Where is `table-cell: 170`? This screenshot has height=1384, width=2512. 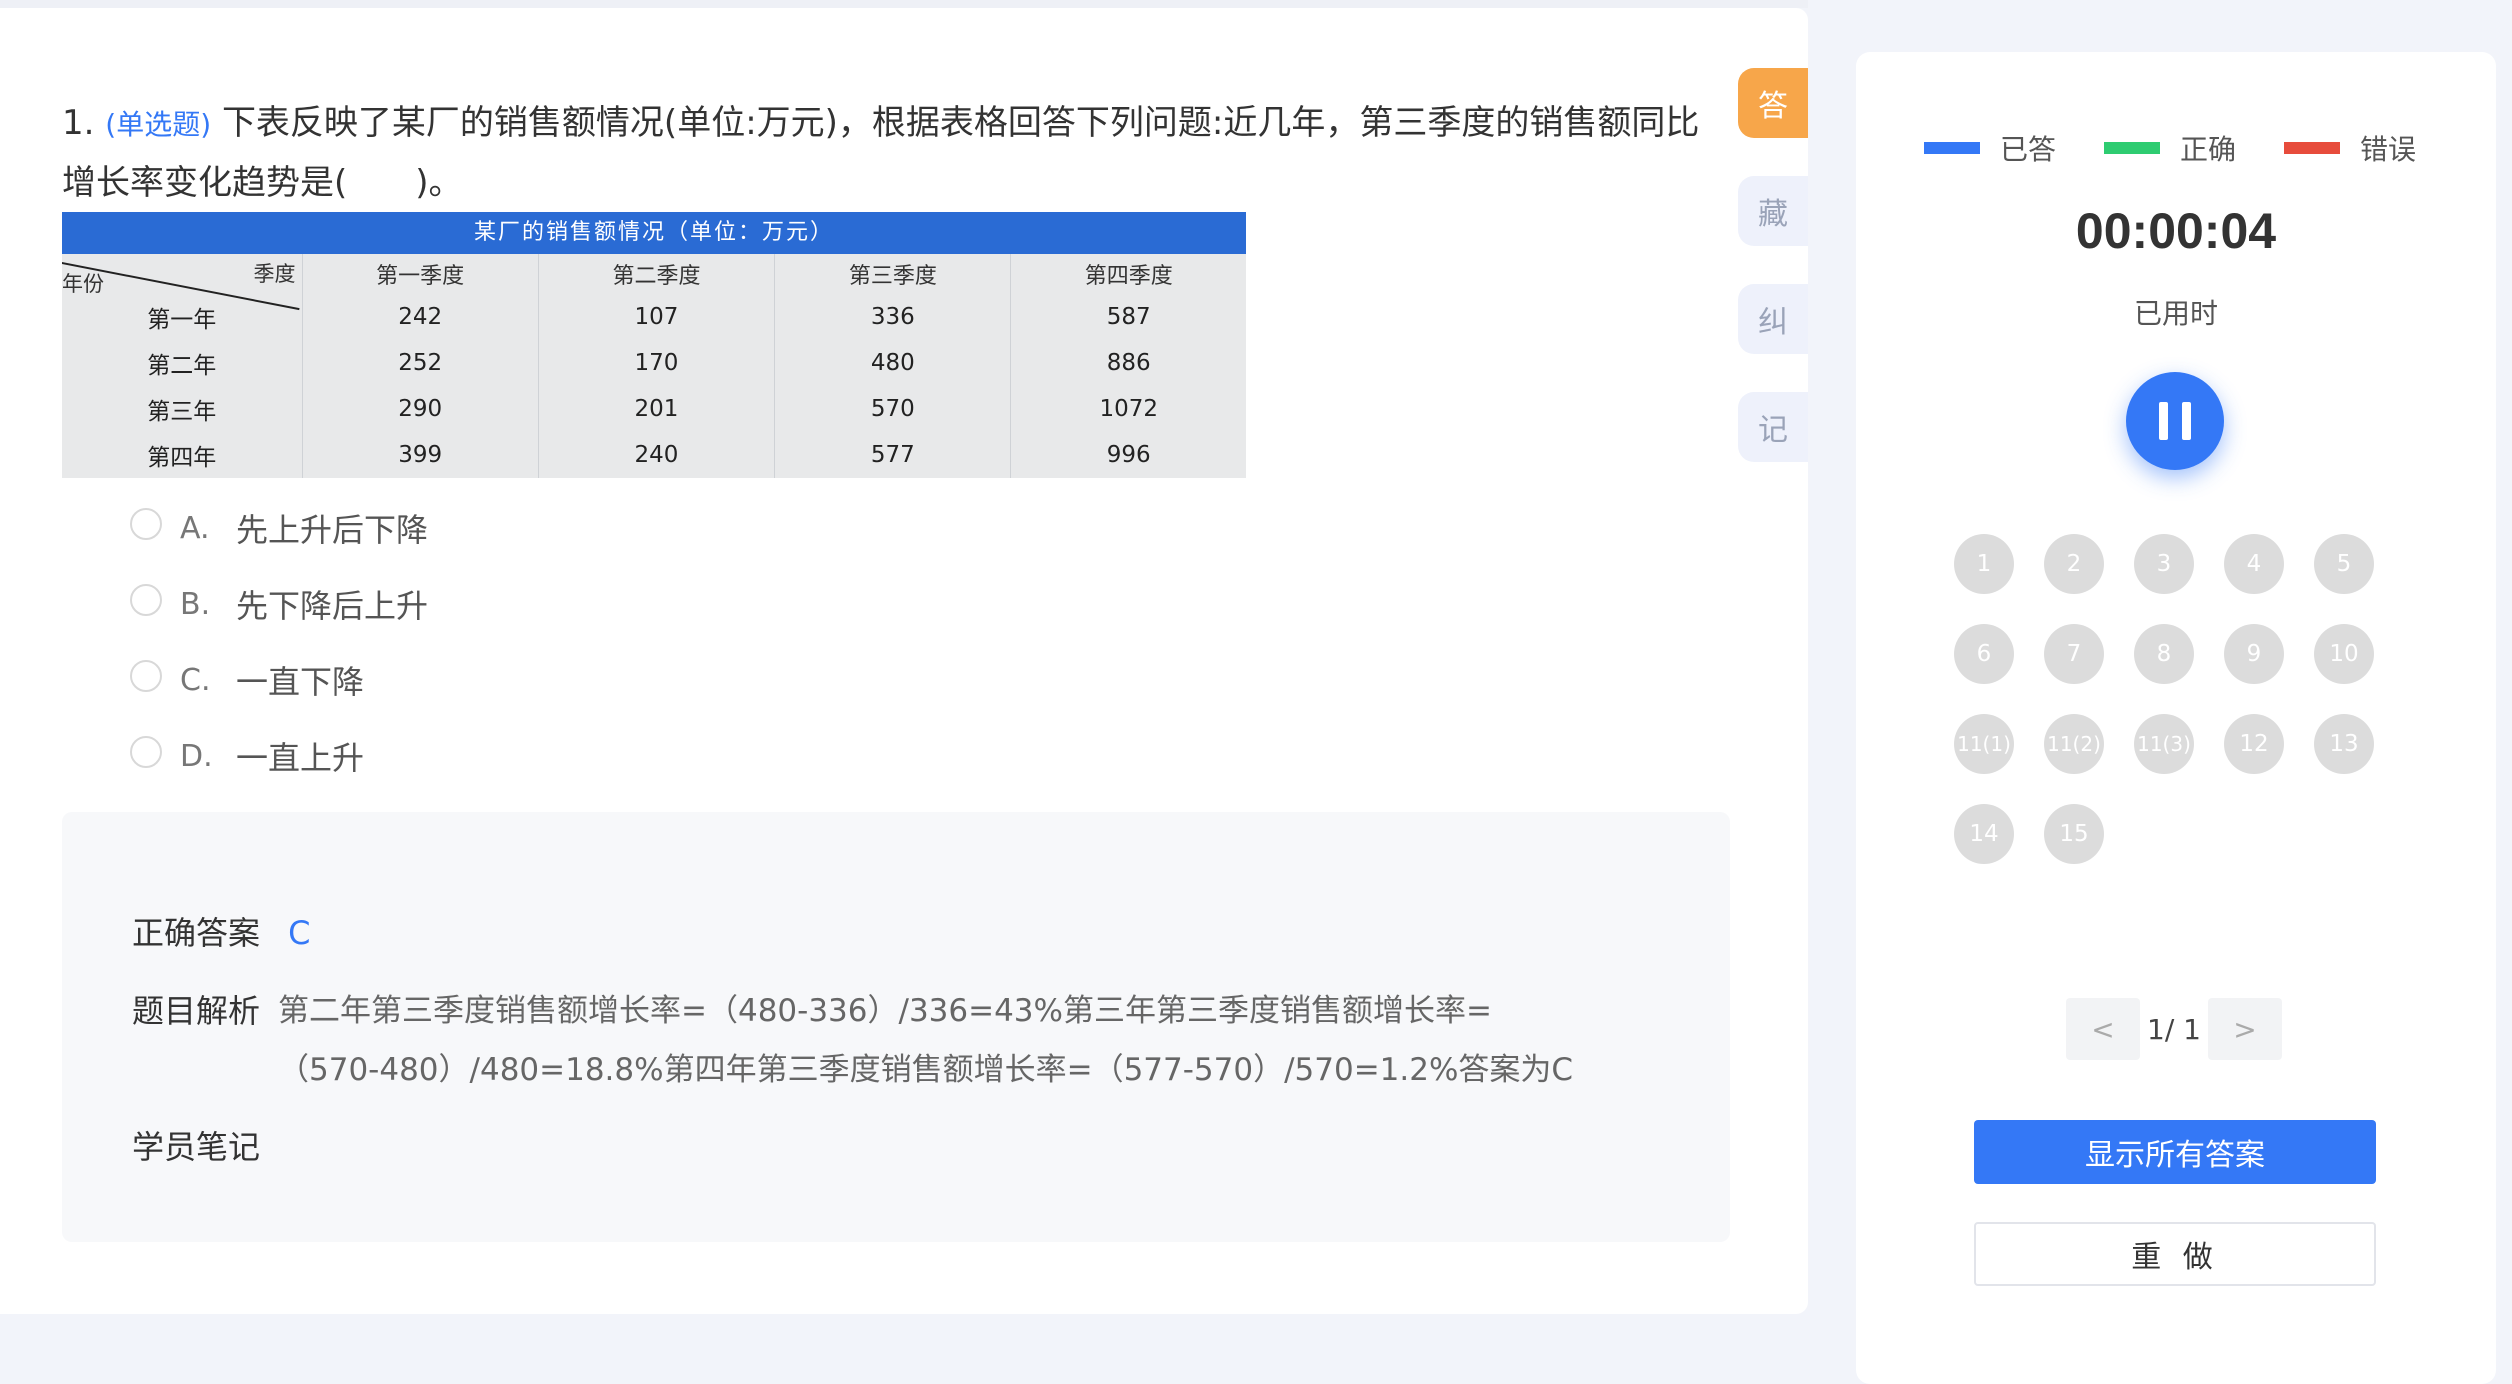 table-cell: 170 is located at coordinates (657, 363).